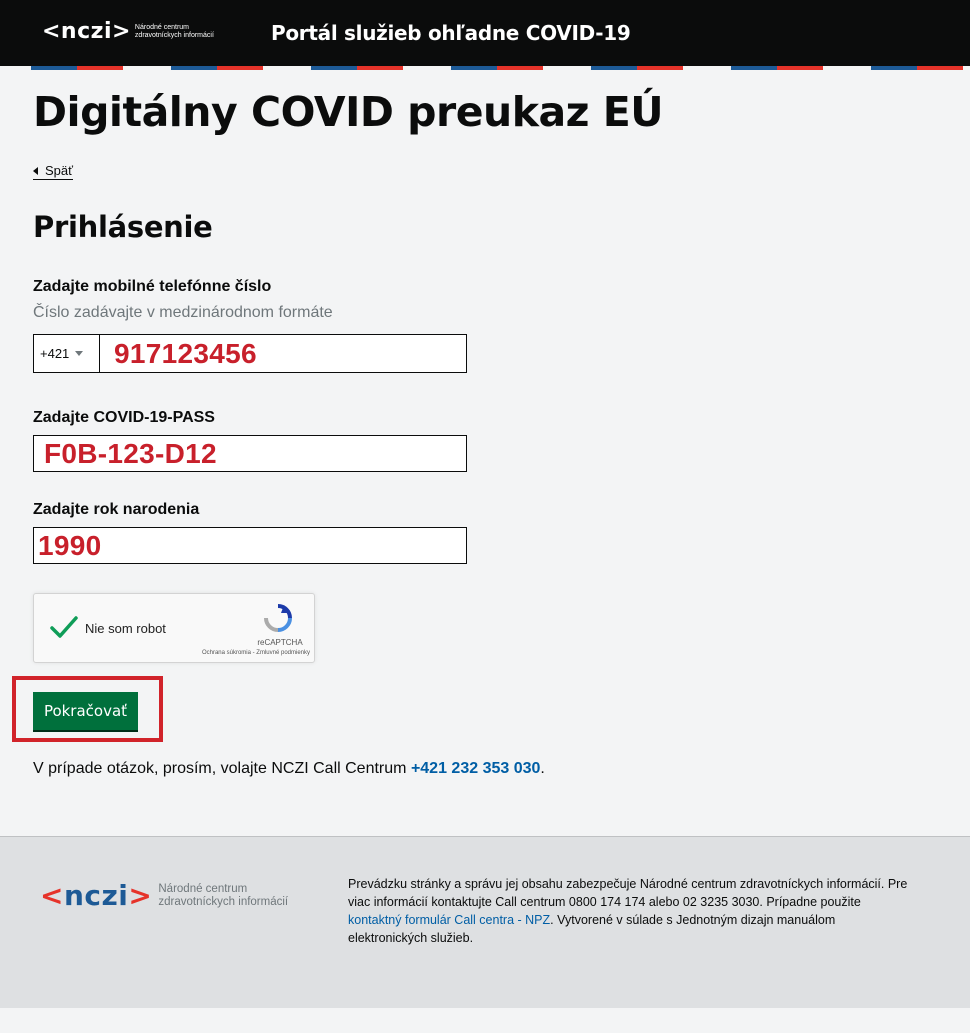  I want to click on recaptcha-logo-icon, so click(278, 618).